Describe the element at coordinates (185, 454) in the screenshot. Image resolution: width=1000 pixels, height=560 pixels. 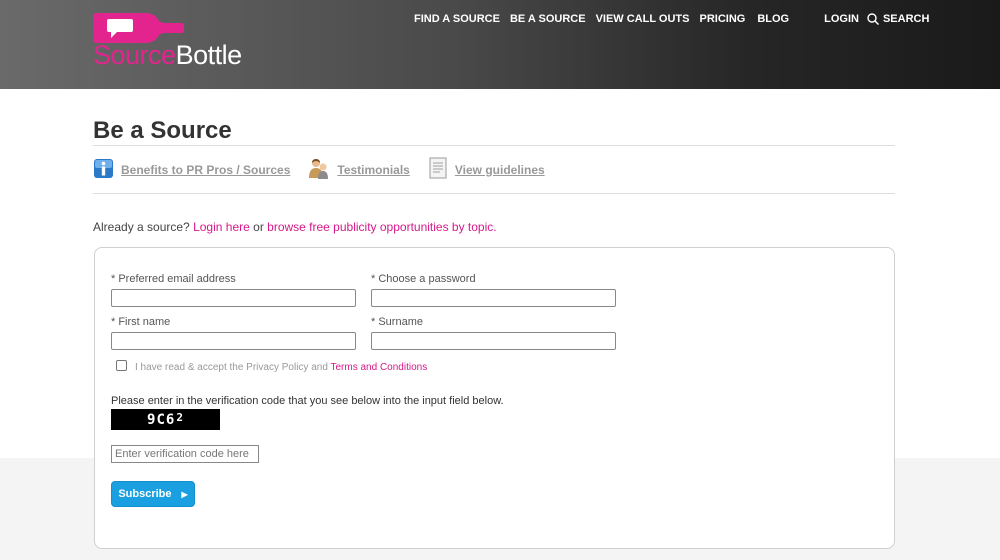
I see `verification-code-field` at that location.